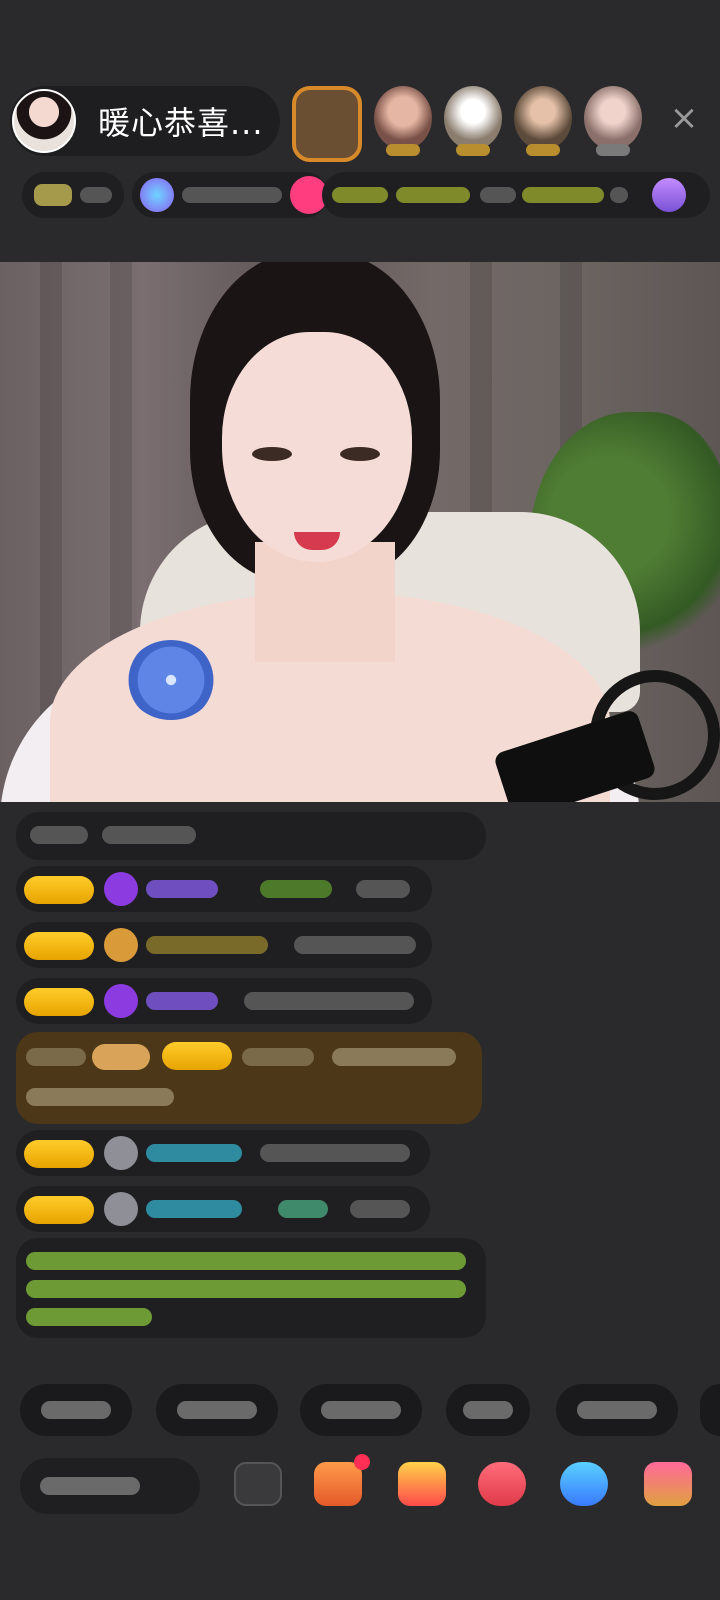 This screenshot has width=720, height=1600. I want to click on game-icon, so click(584, 1484).